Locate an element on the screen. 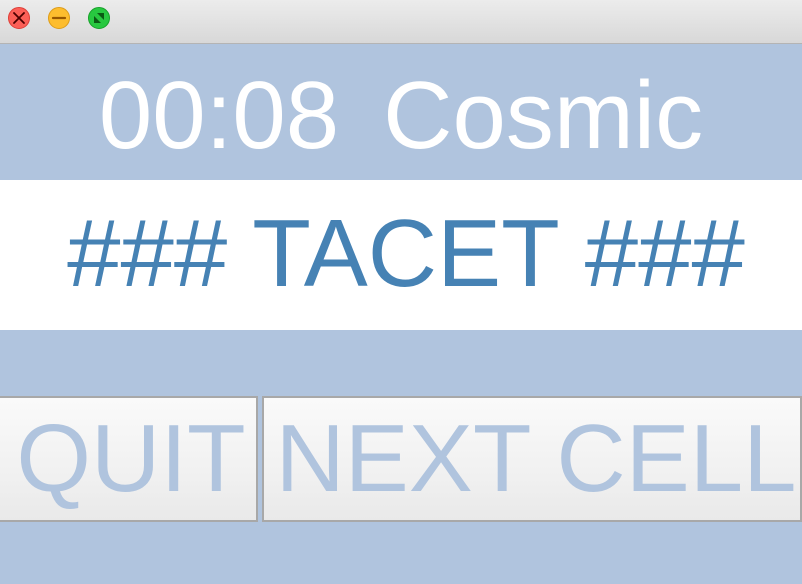 This screenshot has height=584, width=802. next-cell-button: NEXT CELL is located at coordinates (532, 459).